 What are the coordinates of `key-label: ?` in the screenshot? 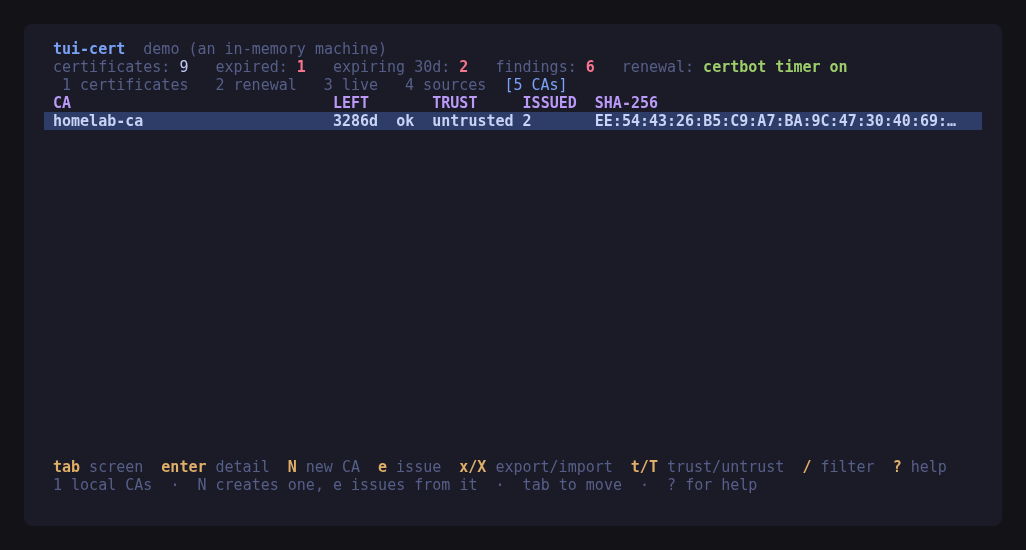 It's located at (897, 467).